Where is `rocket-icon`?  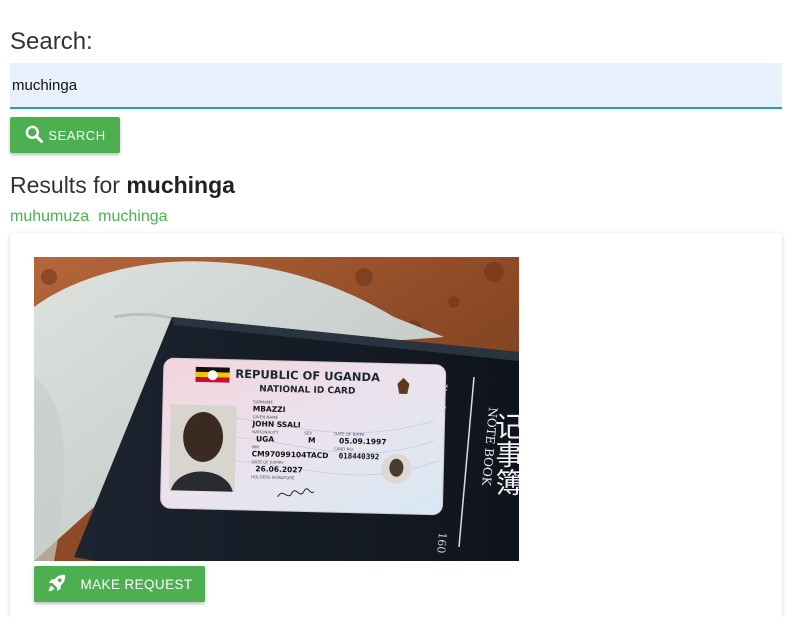 rocket-icon is located at coordinates (57, 584).